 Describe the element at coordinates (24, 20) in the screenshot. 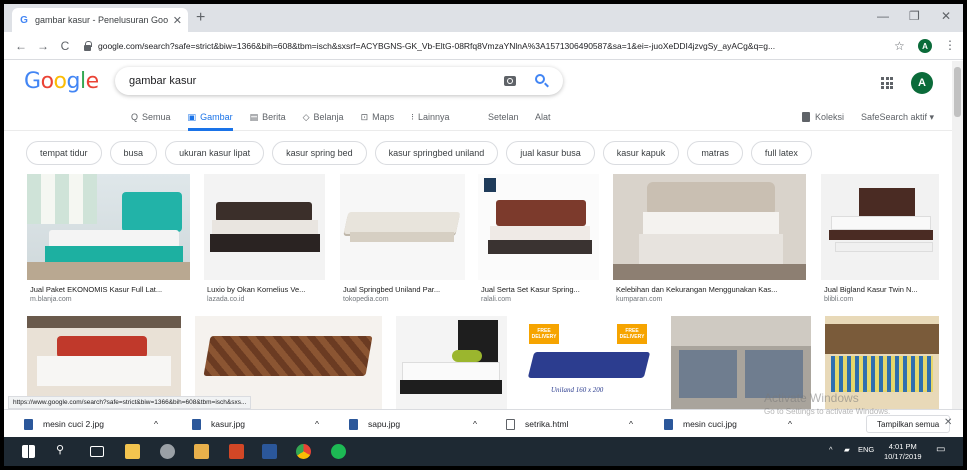

I see `google-favicon-icon: G` at that location.